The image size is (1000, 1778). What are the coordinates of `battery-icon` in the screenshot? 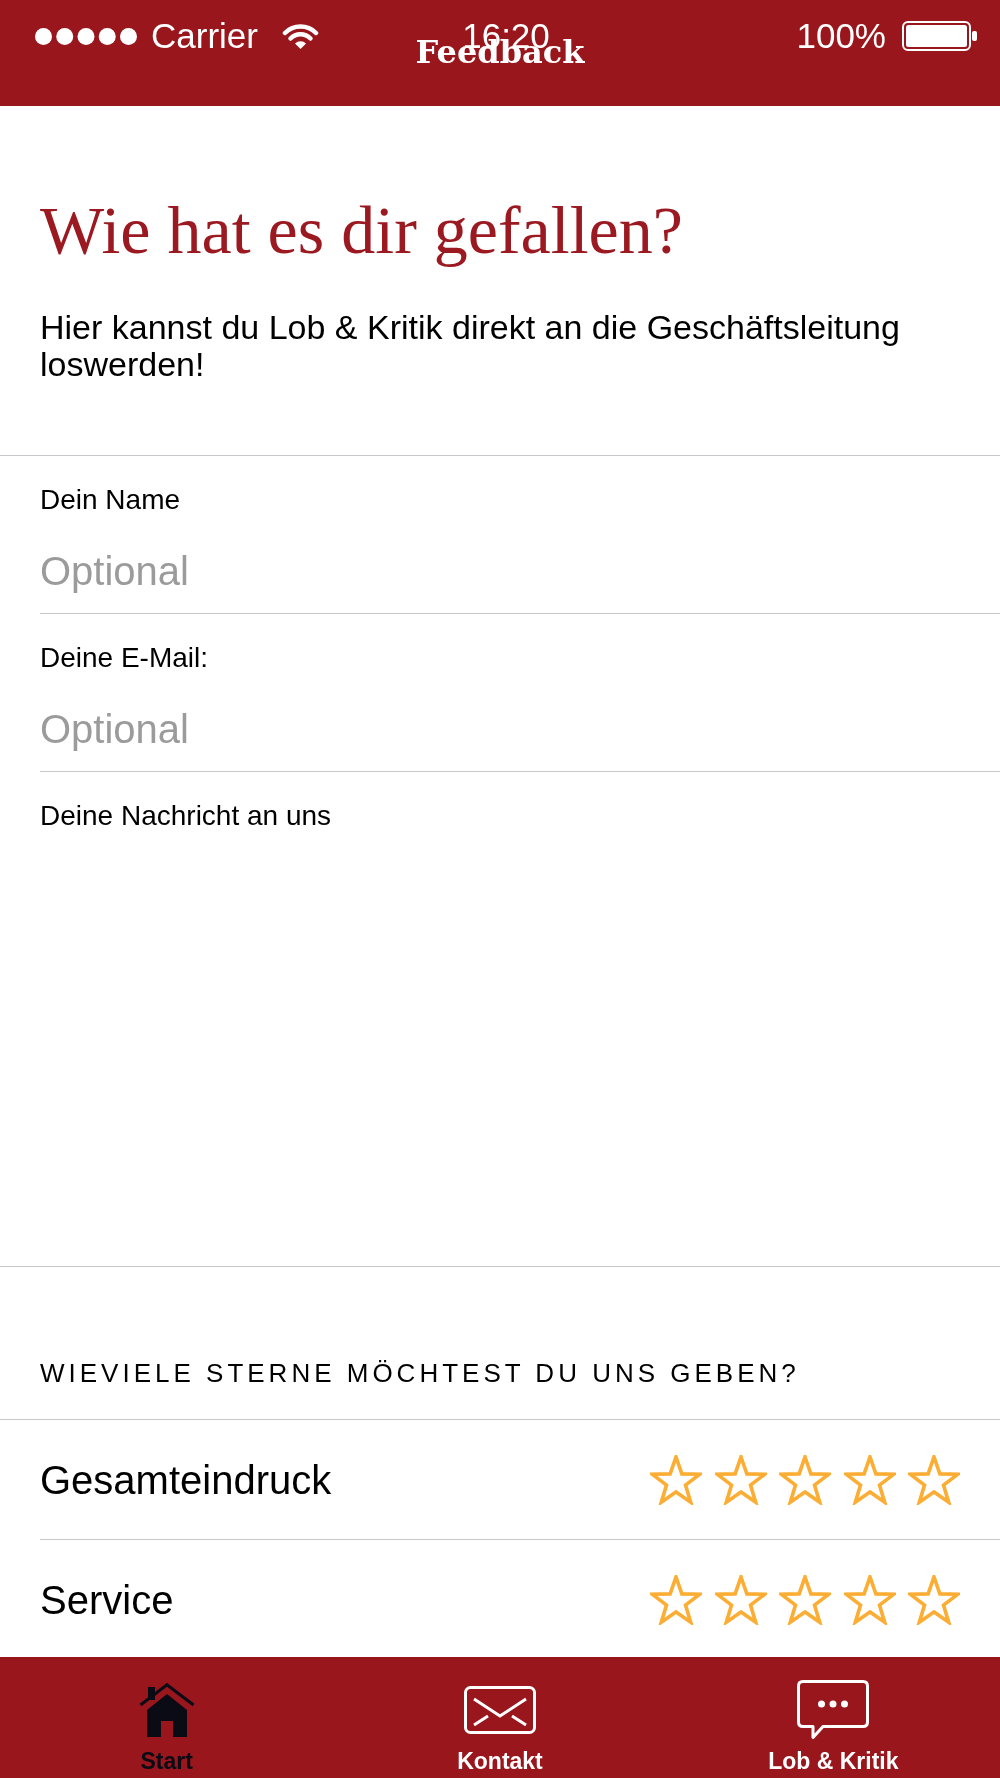 It's located at (939, 36).